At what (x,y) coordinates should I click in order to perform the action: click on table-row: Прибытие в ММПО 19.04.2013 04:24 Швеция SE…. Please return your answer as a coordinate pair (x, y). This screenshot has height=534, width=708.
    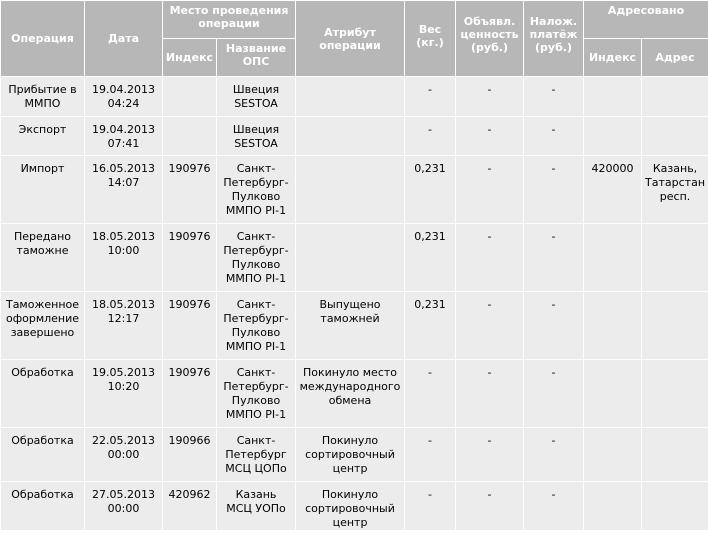
    Looking at the image, I should click on (354, 96).